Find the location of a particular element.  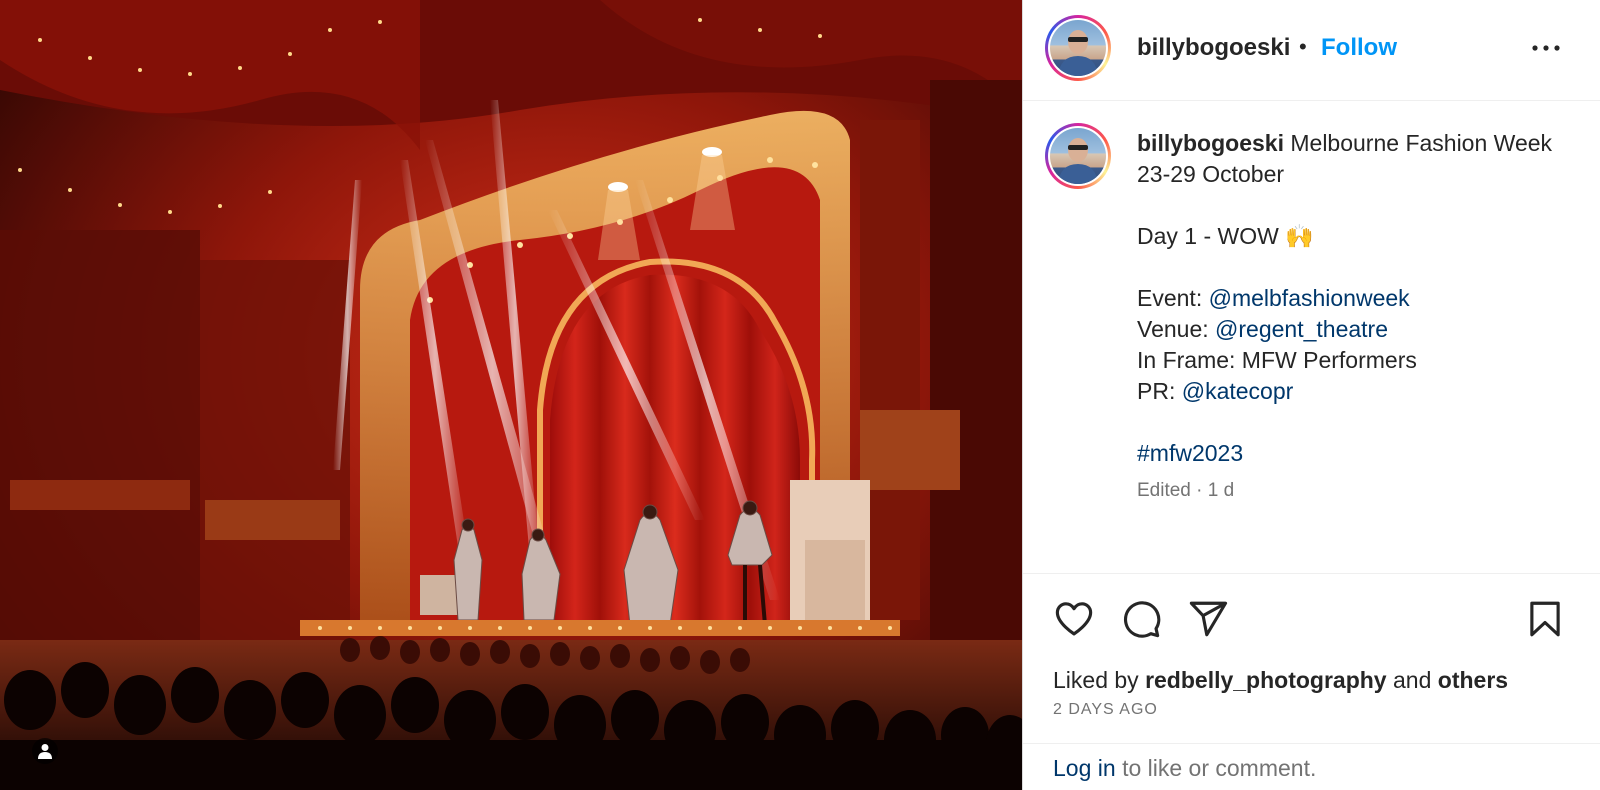

comment-icon is located at coordinates (1141, 619).